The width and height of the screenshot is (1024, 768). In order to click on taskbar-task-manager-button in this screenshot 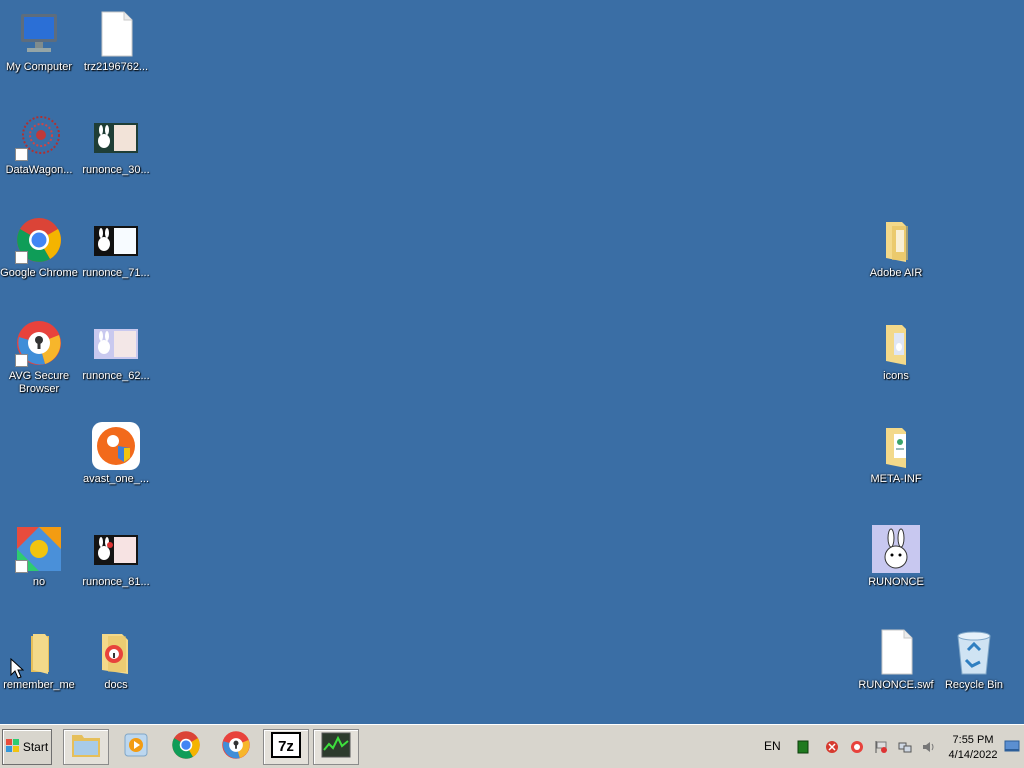, I will do `click(336, 747)`.